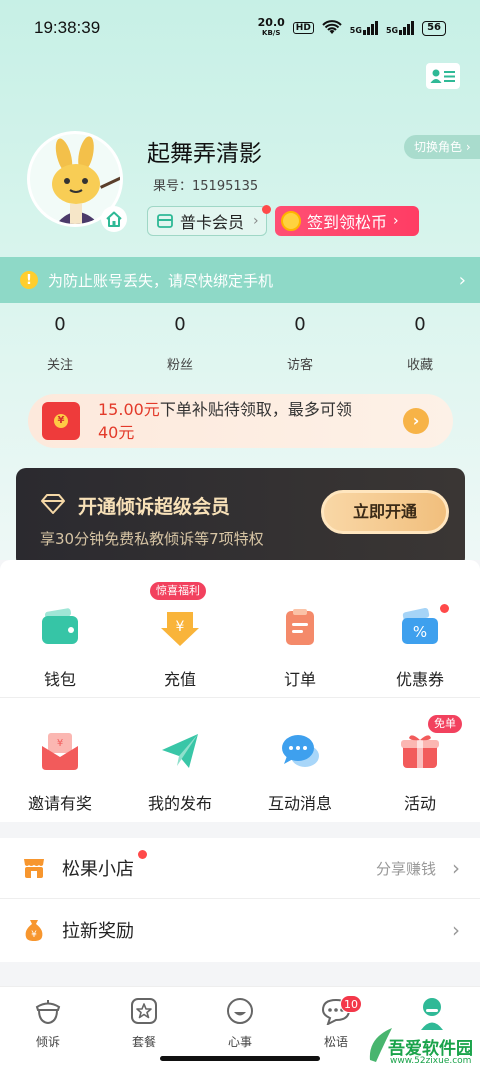 The height and width of the screenshot is (1072, 480). What do you see at coordinates (300, 751) in the screenshot?
I see `message-icon` at bounding box center [300, 751].